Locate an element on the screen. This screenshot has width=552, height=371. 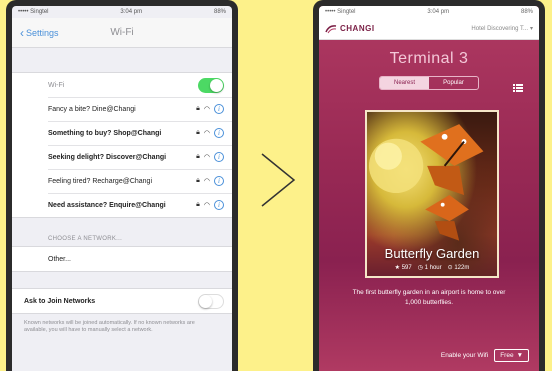
distance-value: 122m is located at coordinates (462, 268).